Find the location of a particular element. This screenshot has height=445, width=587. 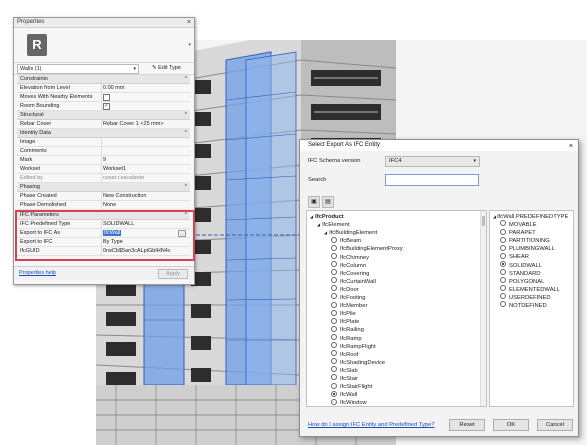

predefined-type-item: PARAPET is located at coordinates (518, 232).